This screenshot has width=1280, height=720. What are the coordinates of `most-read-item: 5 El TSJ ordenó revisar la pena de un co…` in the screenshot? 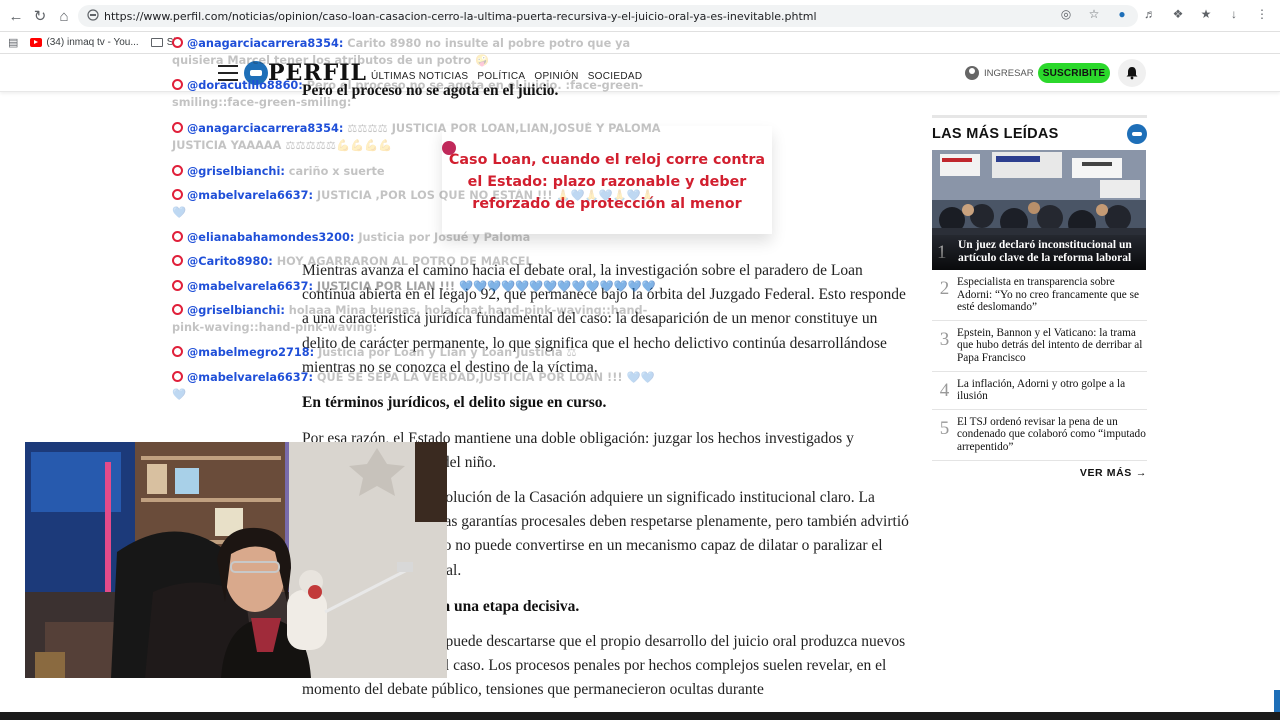 It's located at (1039, 435).